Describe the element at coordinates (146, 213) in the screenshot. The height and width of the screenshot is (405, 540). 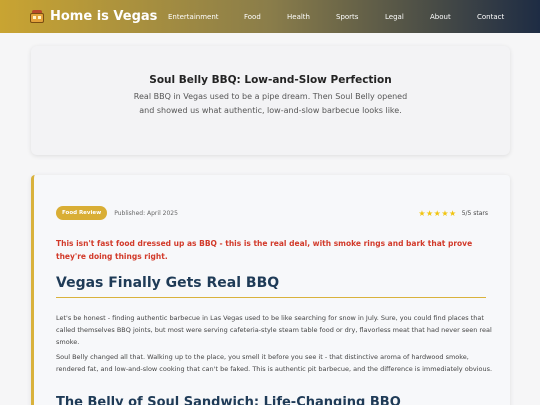
I see `published-date: Published: April 2025` at that location.